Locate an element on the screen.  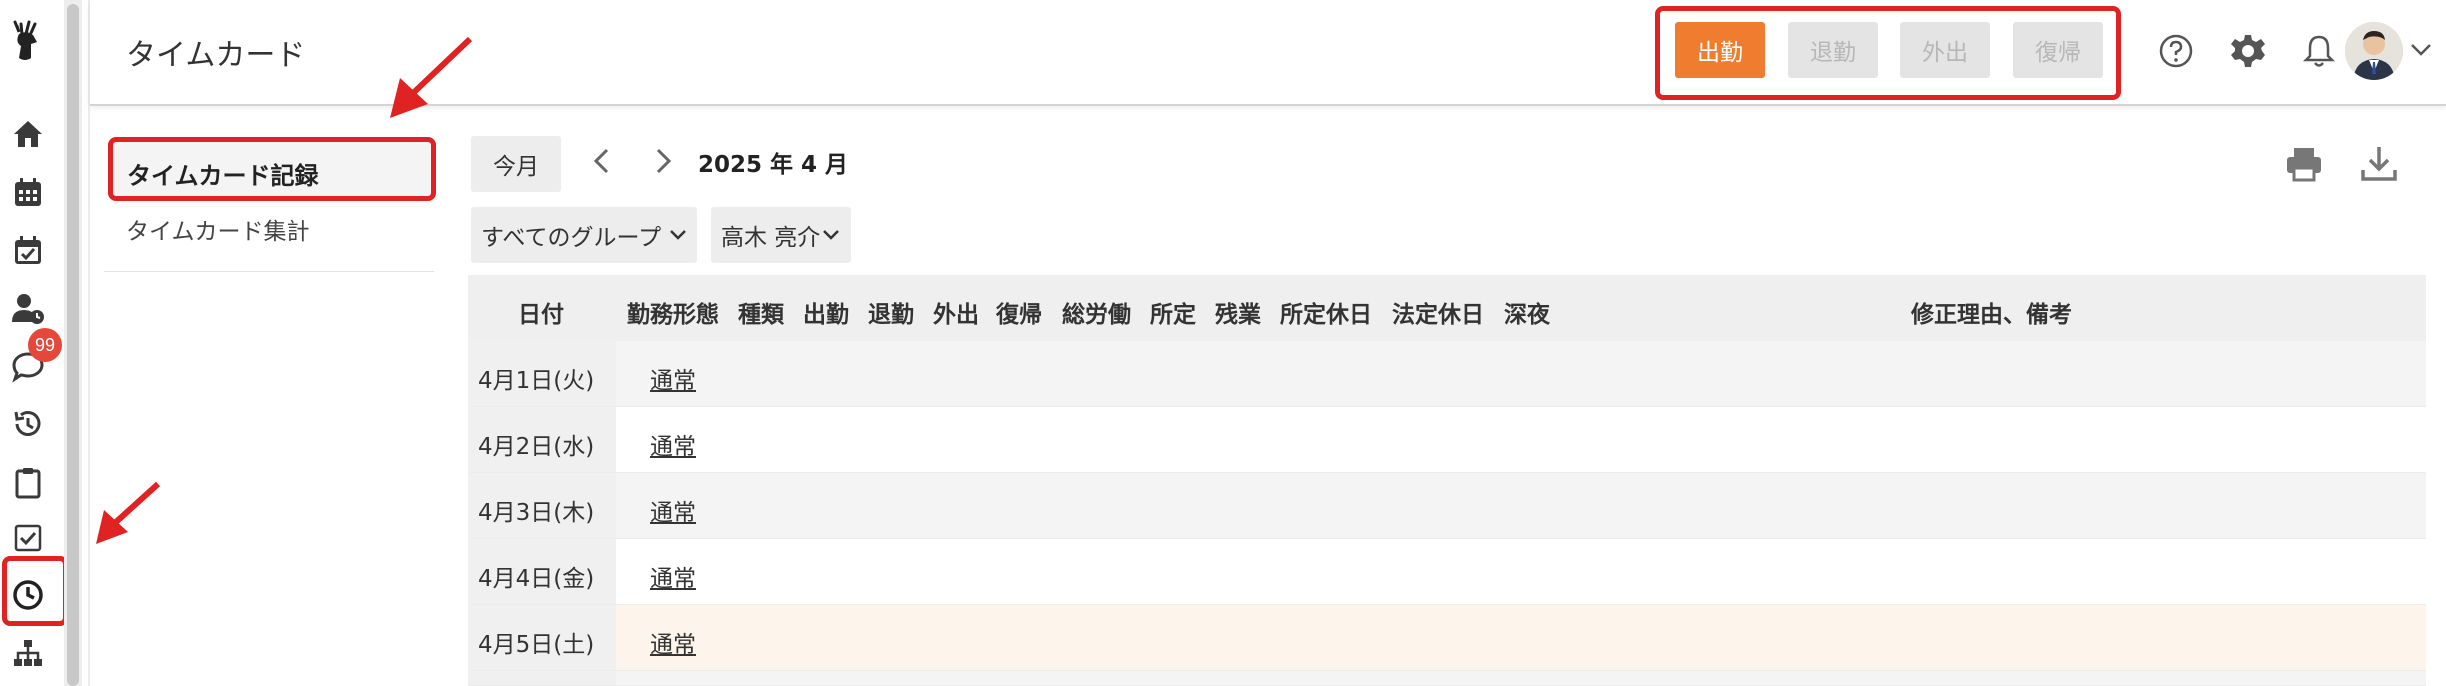
date-cell: 4月2日(水) is located at coordinates (542, 439).